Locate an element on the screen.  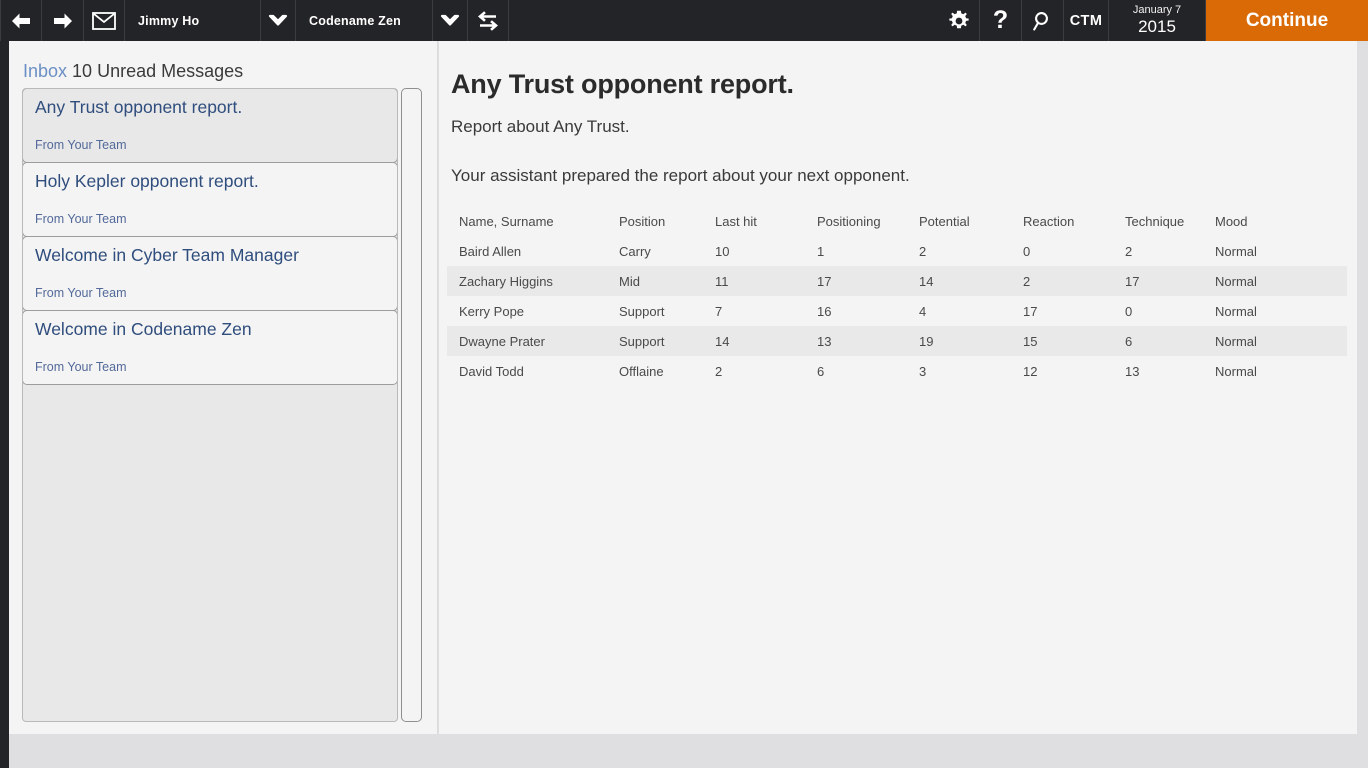
manager-name: Jimmy Ho is located at coordinates (193, 20).